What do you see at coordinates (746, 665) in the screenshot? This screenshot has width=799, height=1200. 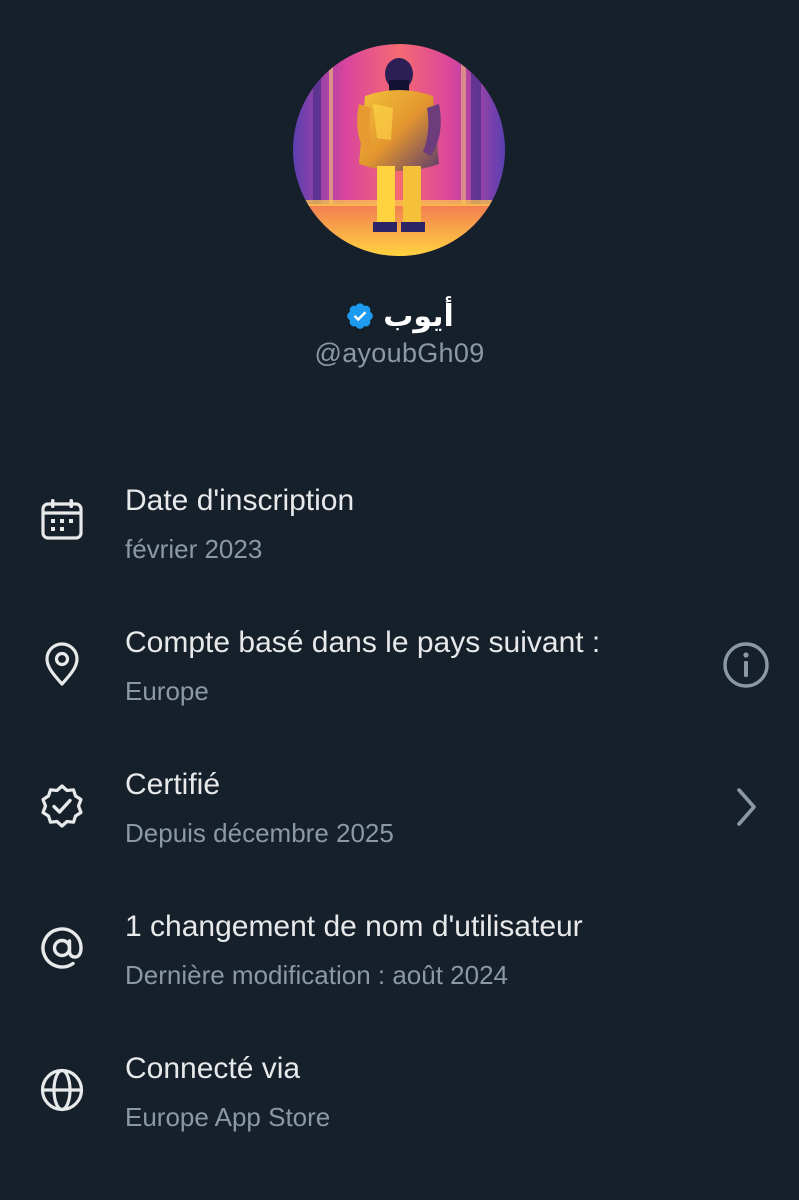 I see `info-icon` at bounding box center [746, 665].